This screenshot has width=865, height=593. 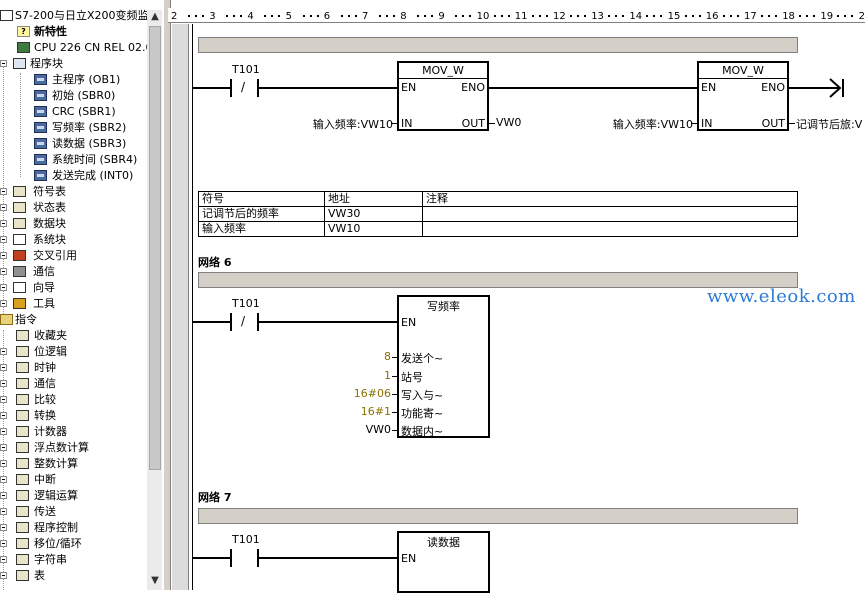 What do you see at coordinates (155, 581) in the screenshot?
I see `scroll-down-icon: ▼` at bounding box center [155, 581].